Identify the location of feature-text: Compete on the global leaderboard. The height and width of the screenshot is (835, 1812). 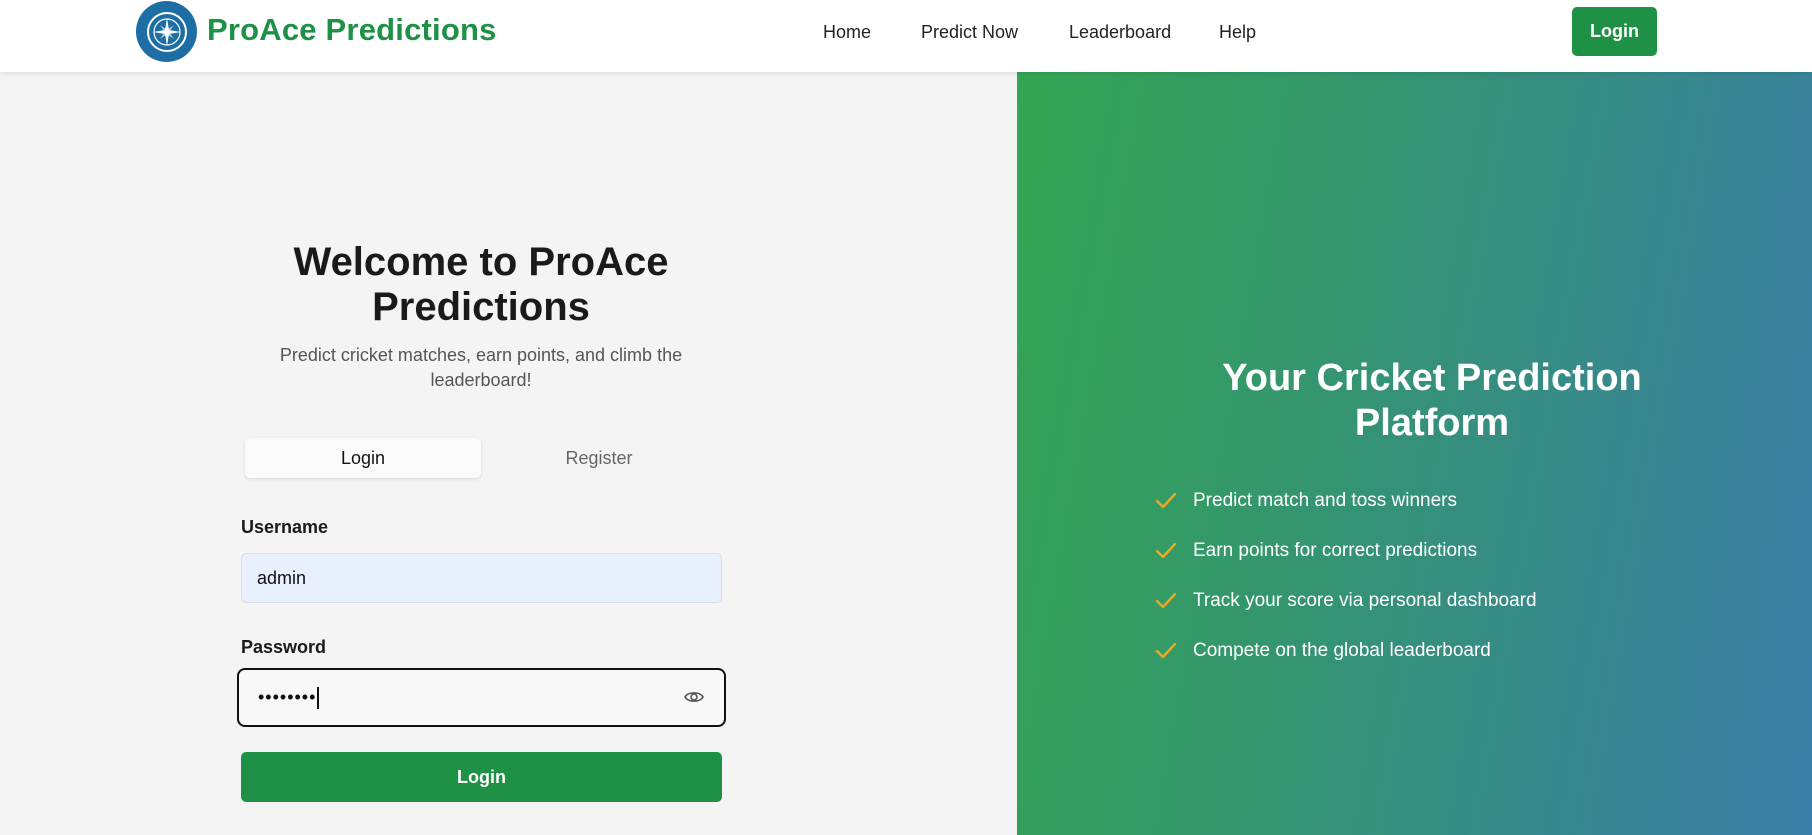
(1342, 650).